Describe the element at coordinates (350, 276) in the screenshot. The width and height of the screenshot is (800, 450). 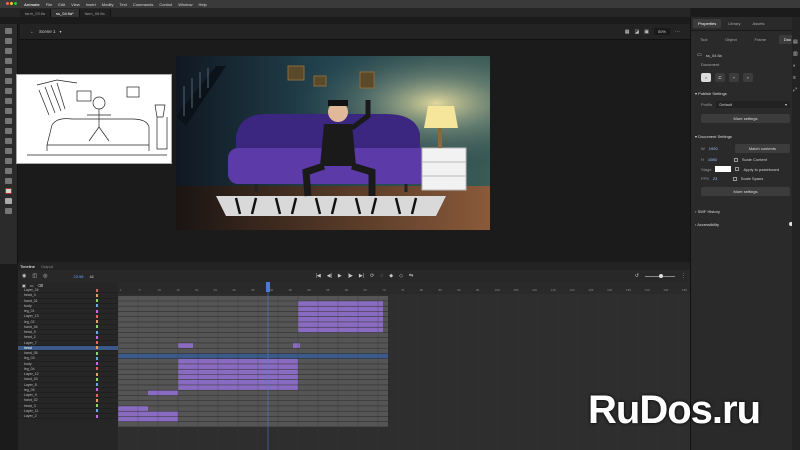
I see `next-frame-icon: |▶` at that location.